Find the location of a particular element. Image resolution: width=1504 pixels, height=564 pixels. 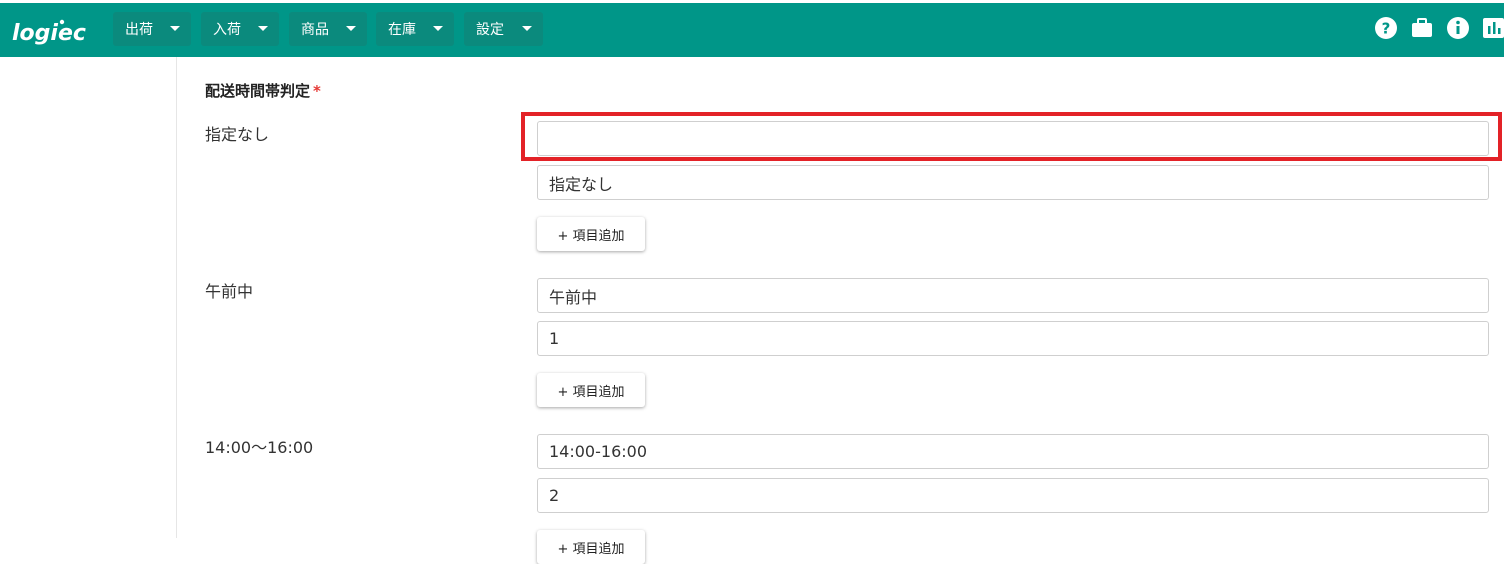

nav-shipping-menu: 出荷 is located at coordinates (152, 29).